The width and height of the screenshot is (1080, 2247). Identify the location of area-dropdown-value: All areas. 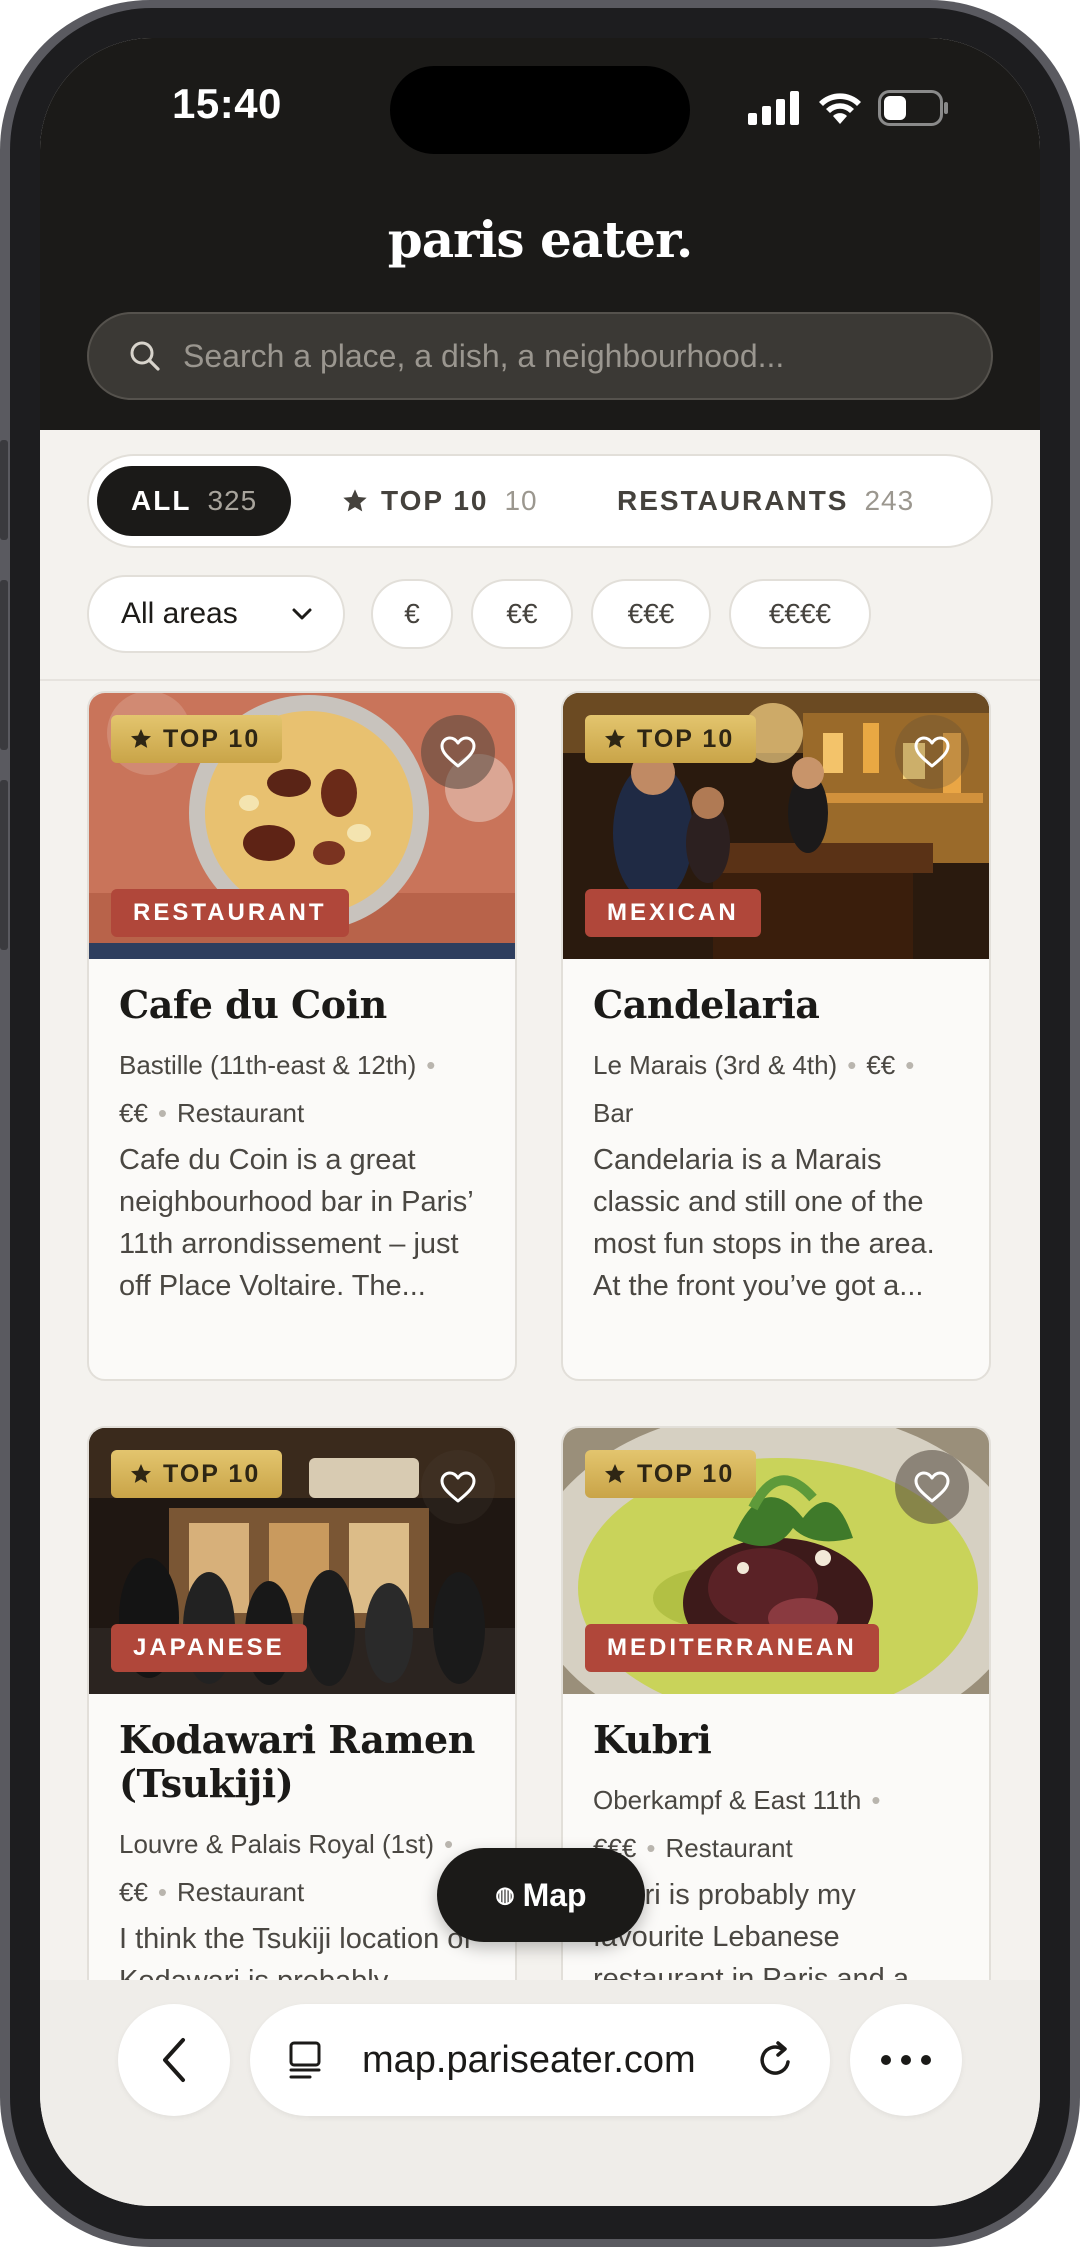
(179, 613).